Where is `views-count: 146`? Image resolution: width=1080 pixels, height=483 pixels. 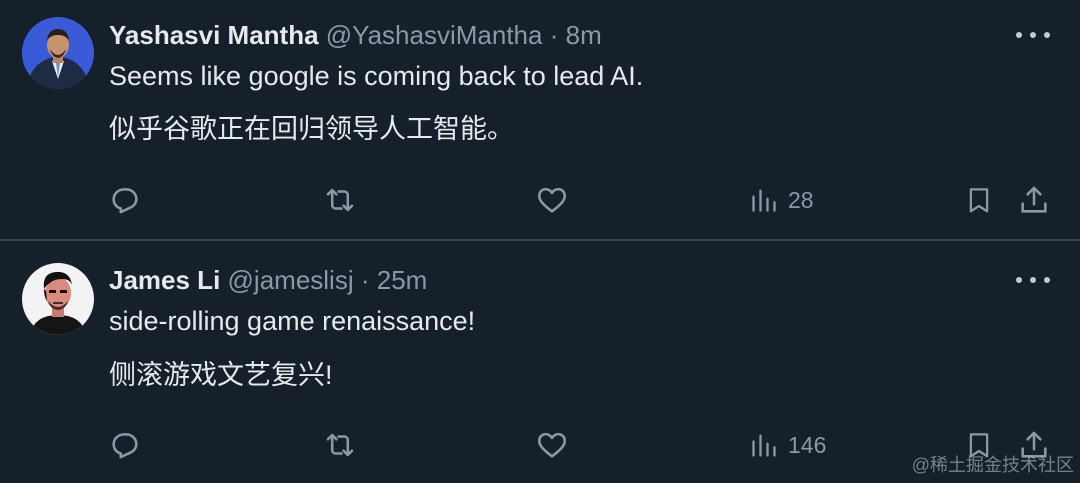
views-count: 146 is located at coordinates (807, 444).